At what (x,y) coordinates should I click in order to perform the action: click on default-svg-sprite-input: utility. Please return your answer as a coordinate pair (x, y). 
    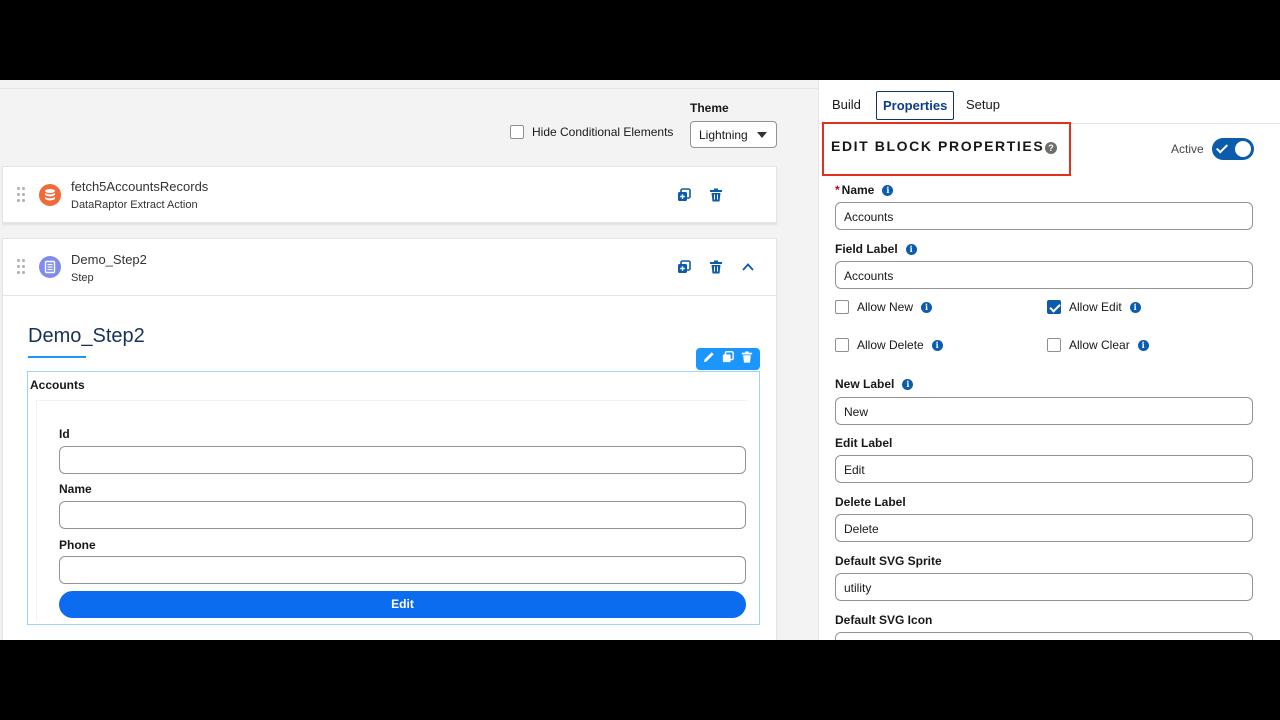
    Looking at the image, I should click on (1044, 587).